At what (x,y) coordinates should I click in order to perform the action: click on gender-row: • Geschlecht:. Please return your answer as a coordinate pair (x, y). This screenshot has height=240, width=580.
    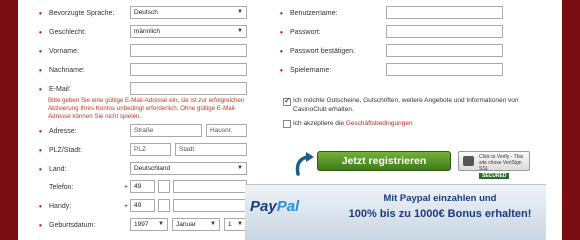
    Looking at the image, I should click on (62, 32).